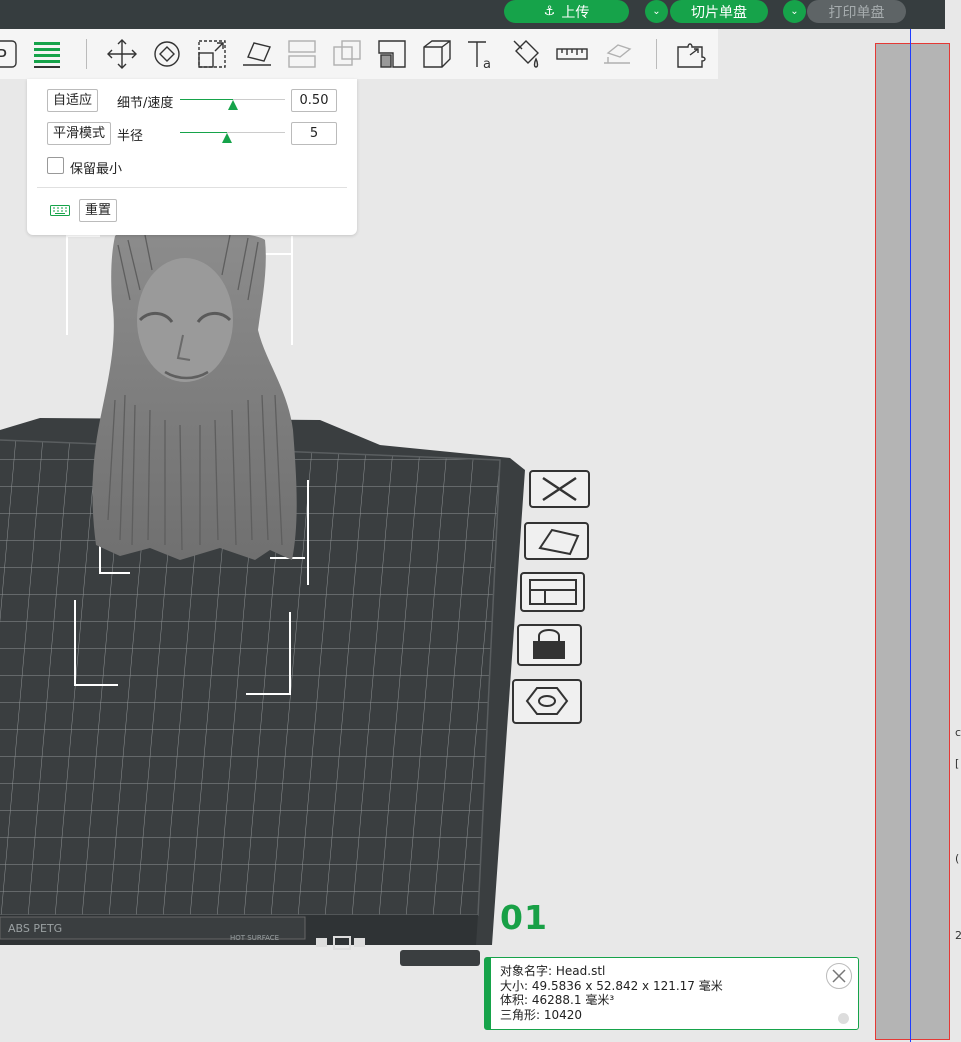 This screenshot has width=961, height=1042. Describe the element at coordinates (524, 917) in the screenshot. I see `plate-number: 01` at that location.